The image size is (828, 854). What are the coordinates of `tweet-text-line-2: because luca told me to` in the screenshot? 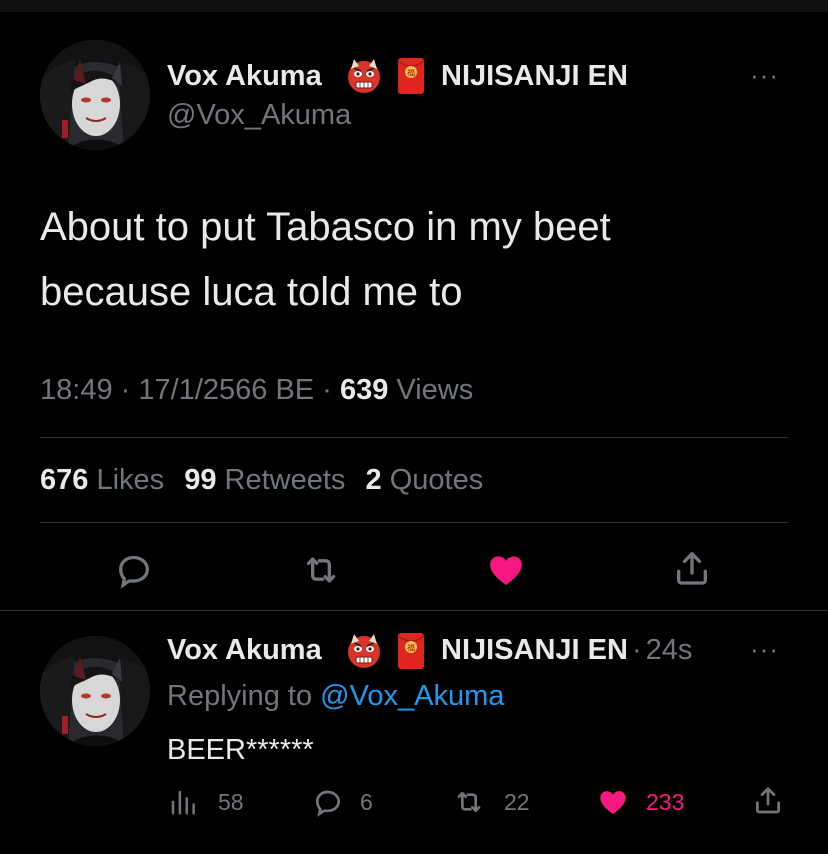 It's located at (251, 292).